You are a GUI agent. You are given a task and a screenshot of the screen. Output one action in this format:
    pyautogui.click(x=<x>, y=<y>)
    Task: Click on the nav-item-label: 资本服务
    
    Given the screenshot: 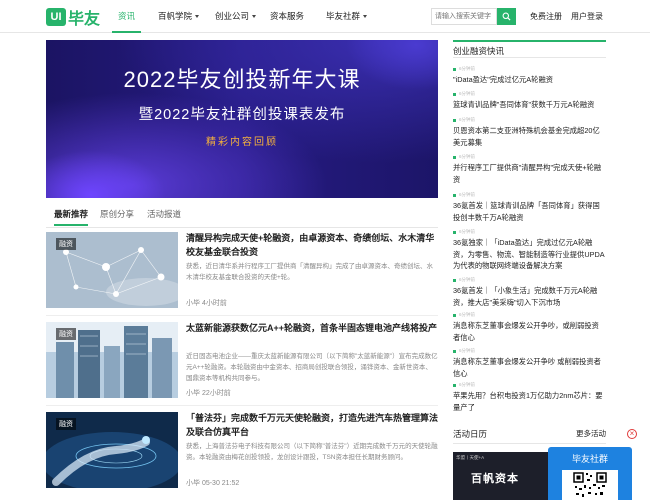 What is the action you would take?
    pyautogui.click(x=287, y=16)
    